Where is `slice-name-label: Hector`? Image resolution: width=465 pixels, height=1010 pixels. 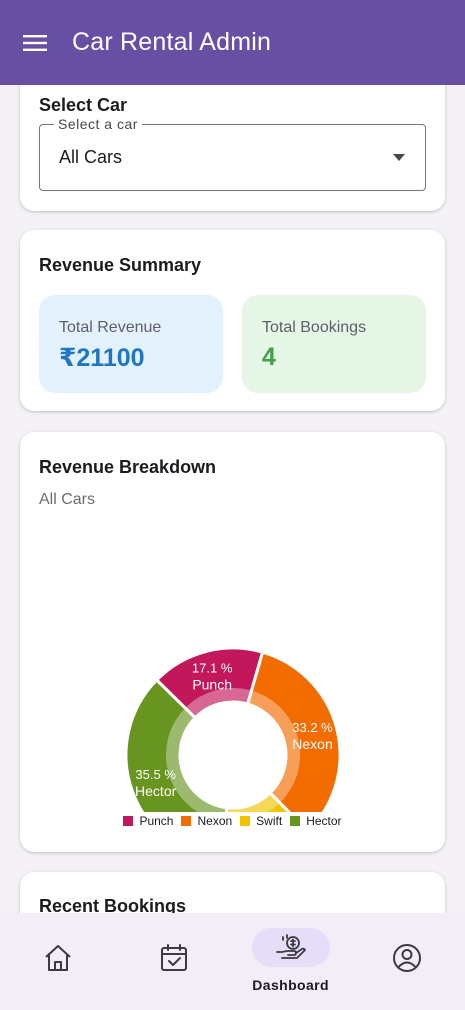
slice-name-label: Hector is located at coordinates (156, 791).